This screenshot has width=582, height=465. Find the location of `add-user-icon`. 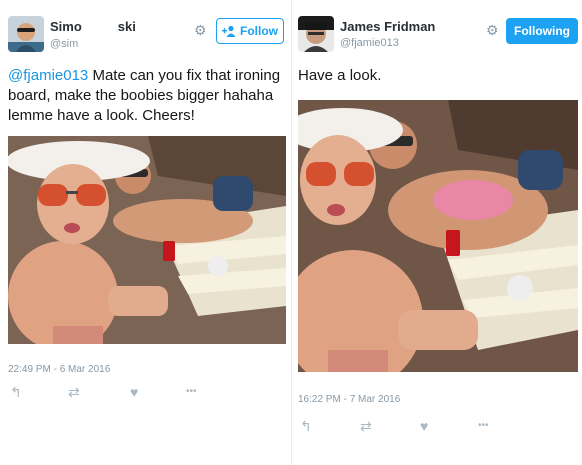

add-user-icon is located at coordinates (229, 31).